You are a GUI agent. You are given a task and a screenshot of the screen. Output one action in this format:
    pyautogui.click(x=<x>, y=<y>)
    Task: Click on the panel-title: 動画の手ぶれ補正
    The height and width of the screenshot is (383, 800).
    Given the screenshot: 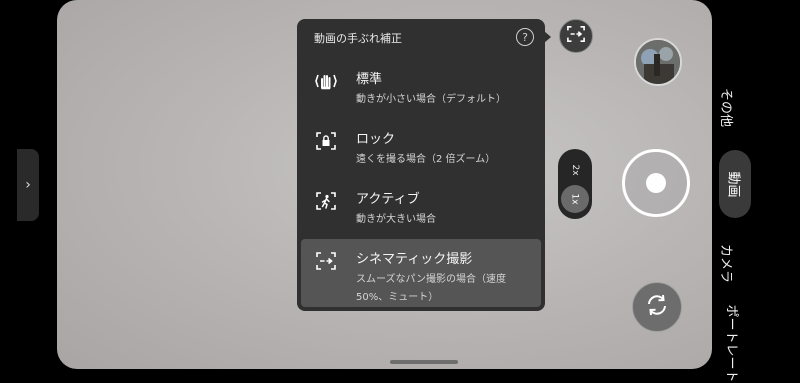 What is the action you would take?
    pyautogui.click(x=358, y=38)
    